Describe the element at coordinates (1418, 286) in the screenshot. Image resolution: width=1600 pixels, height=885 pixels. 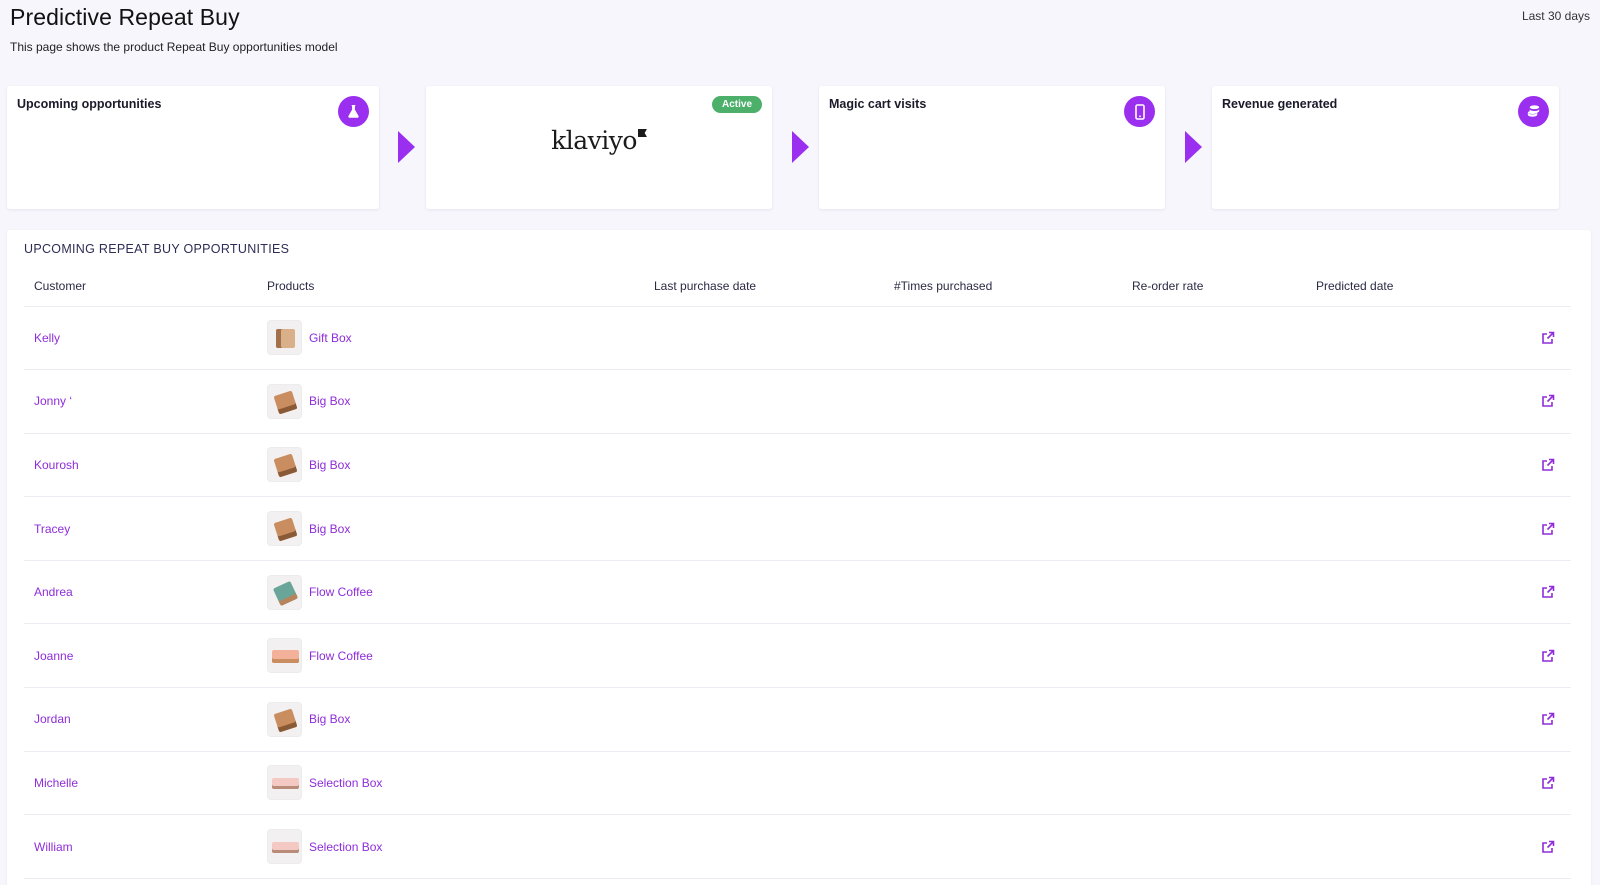
I see `column-header-predicted-date: Predicted date` at that location.